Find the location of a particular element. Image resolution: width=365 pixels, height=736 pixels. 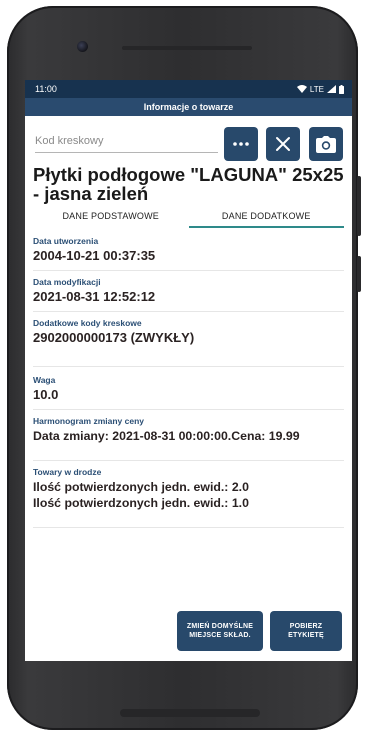

bottom-speaker is located at coordinates (190, 713).